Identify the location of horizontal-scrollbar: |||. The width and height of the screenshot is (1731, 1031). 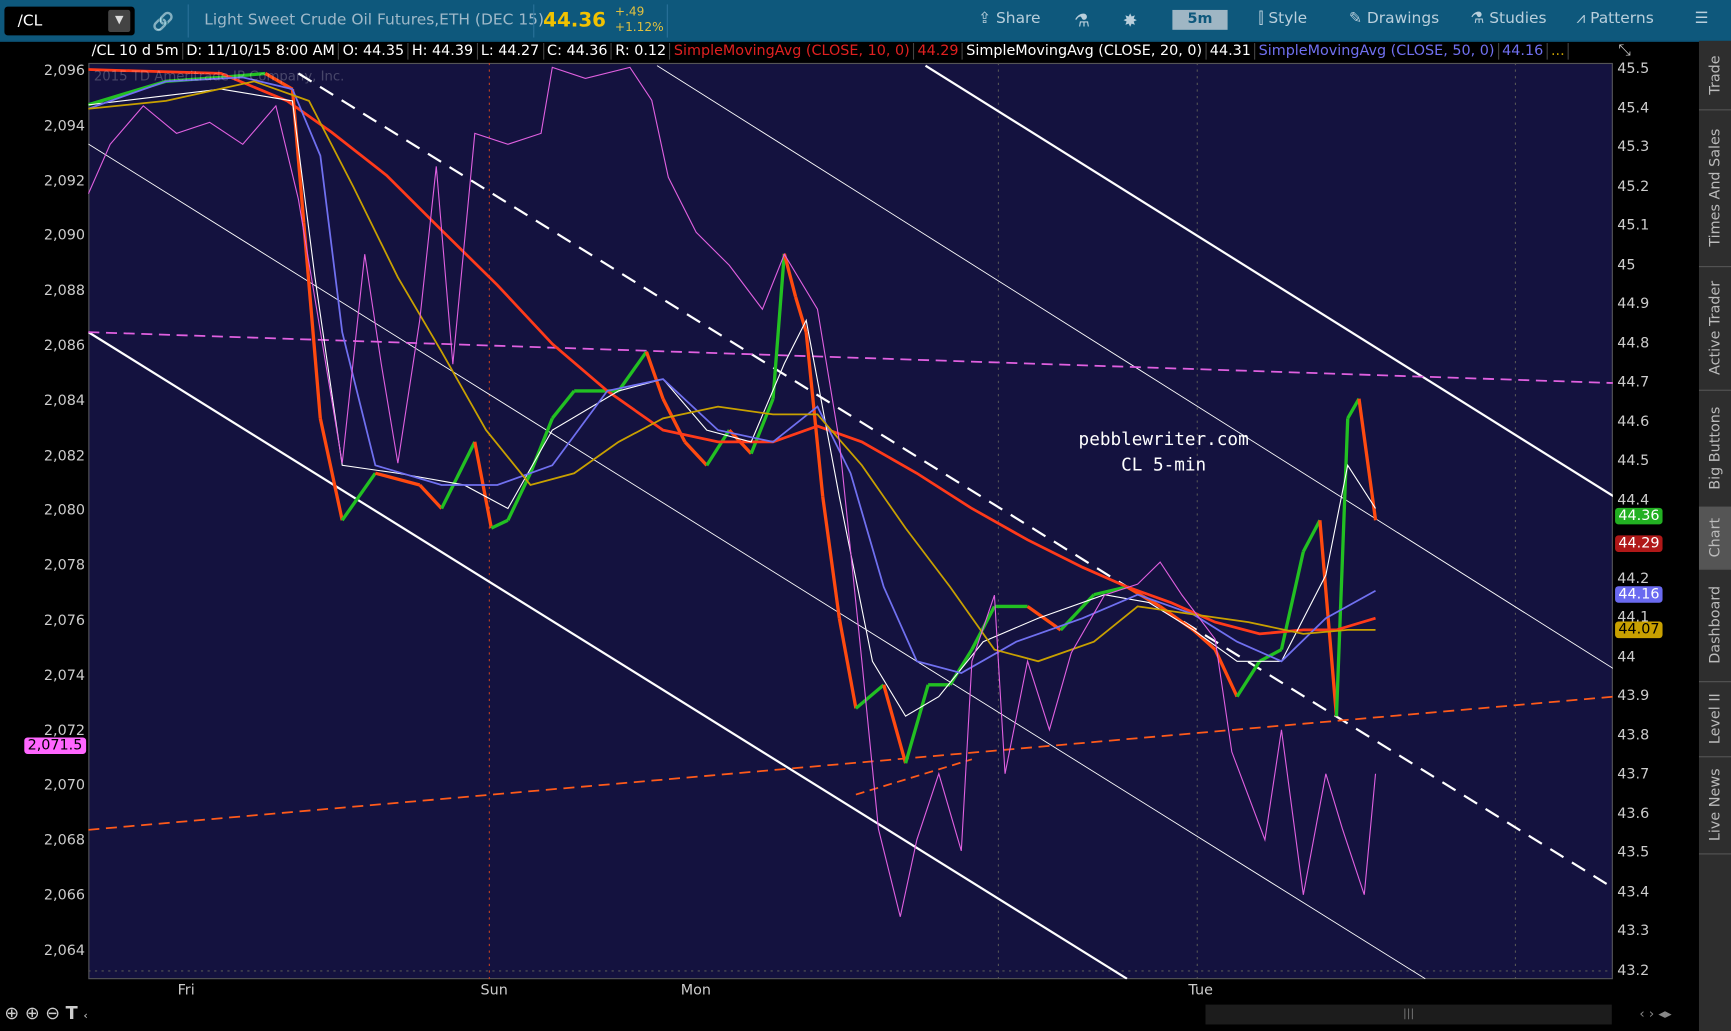
(1408, 1014).